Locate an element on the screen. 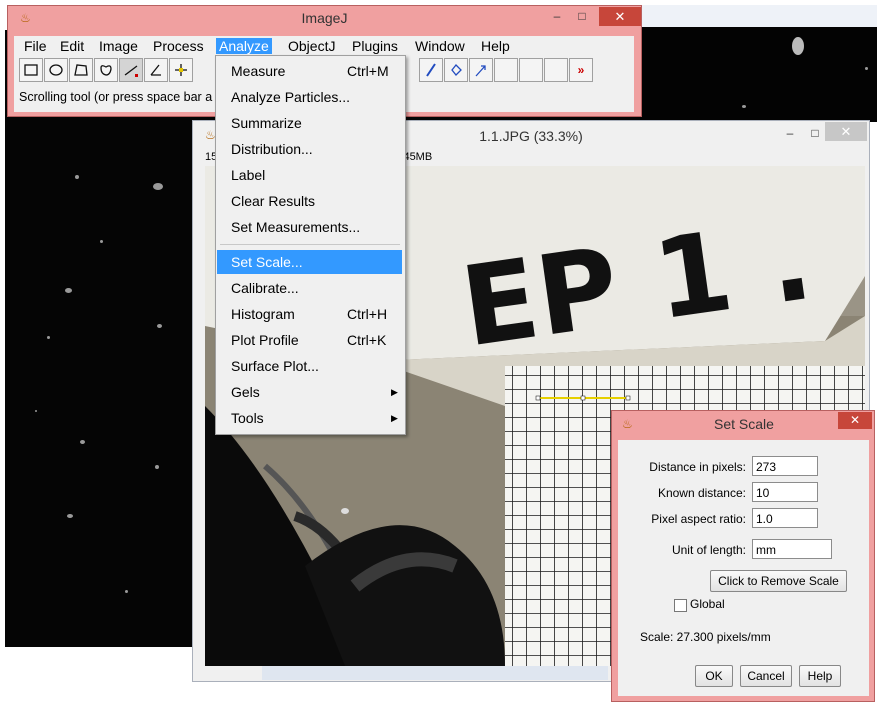 This screenshot has height=702, width=877. point-icon is located at coordinates (181, 70).